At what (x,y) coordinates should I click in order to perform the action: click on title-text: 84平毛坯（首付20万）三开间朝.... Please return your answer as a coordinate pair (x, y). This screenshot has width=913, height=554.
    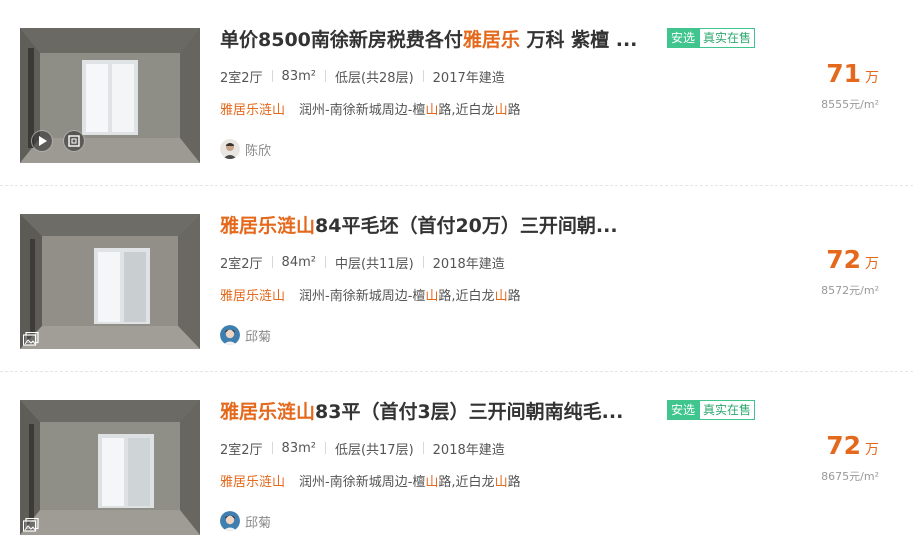
    Looking at the image, I should click on (466, 226).